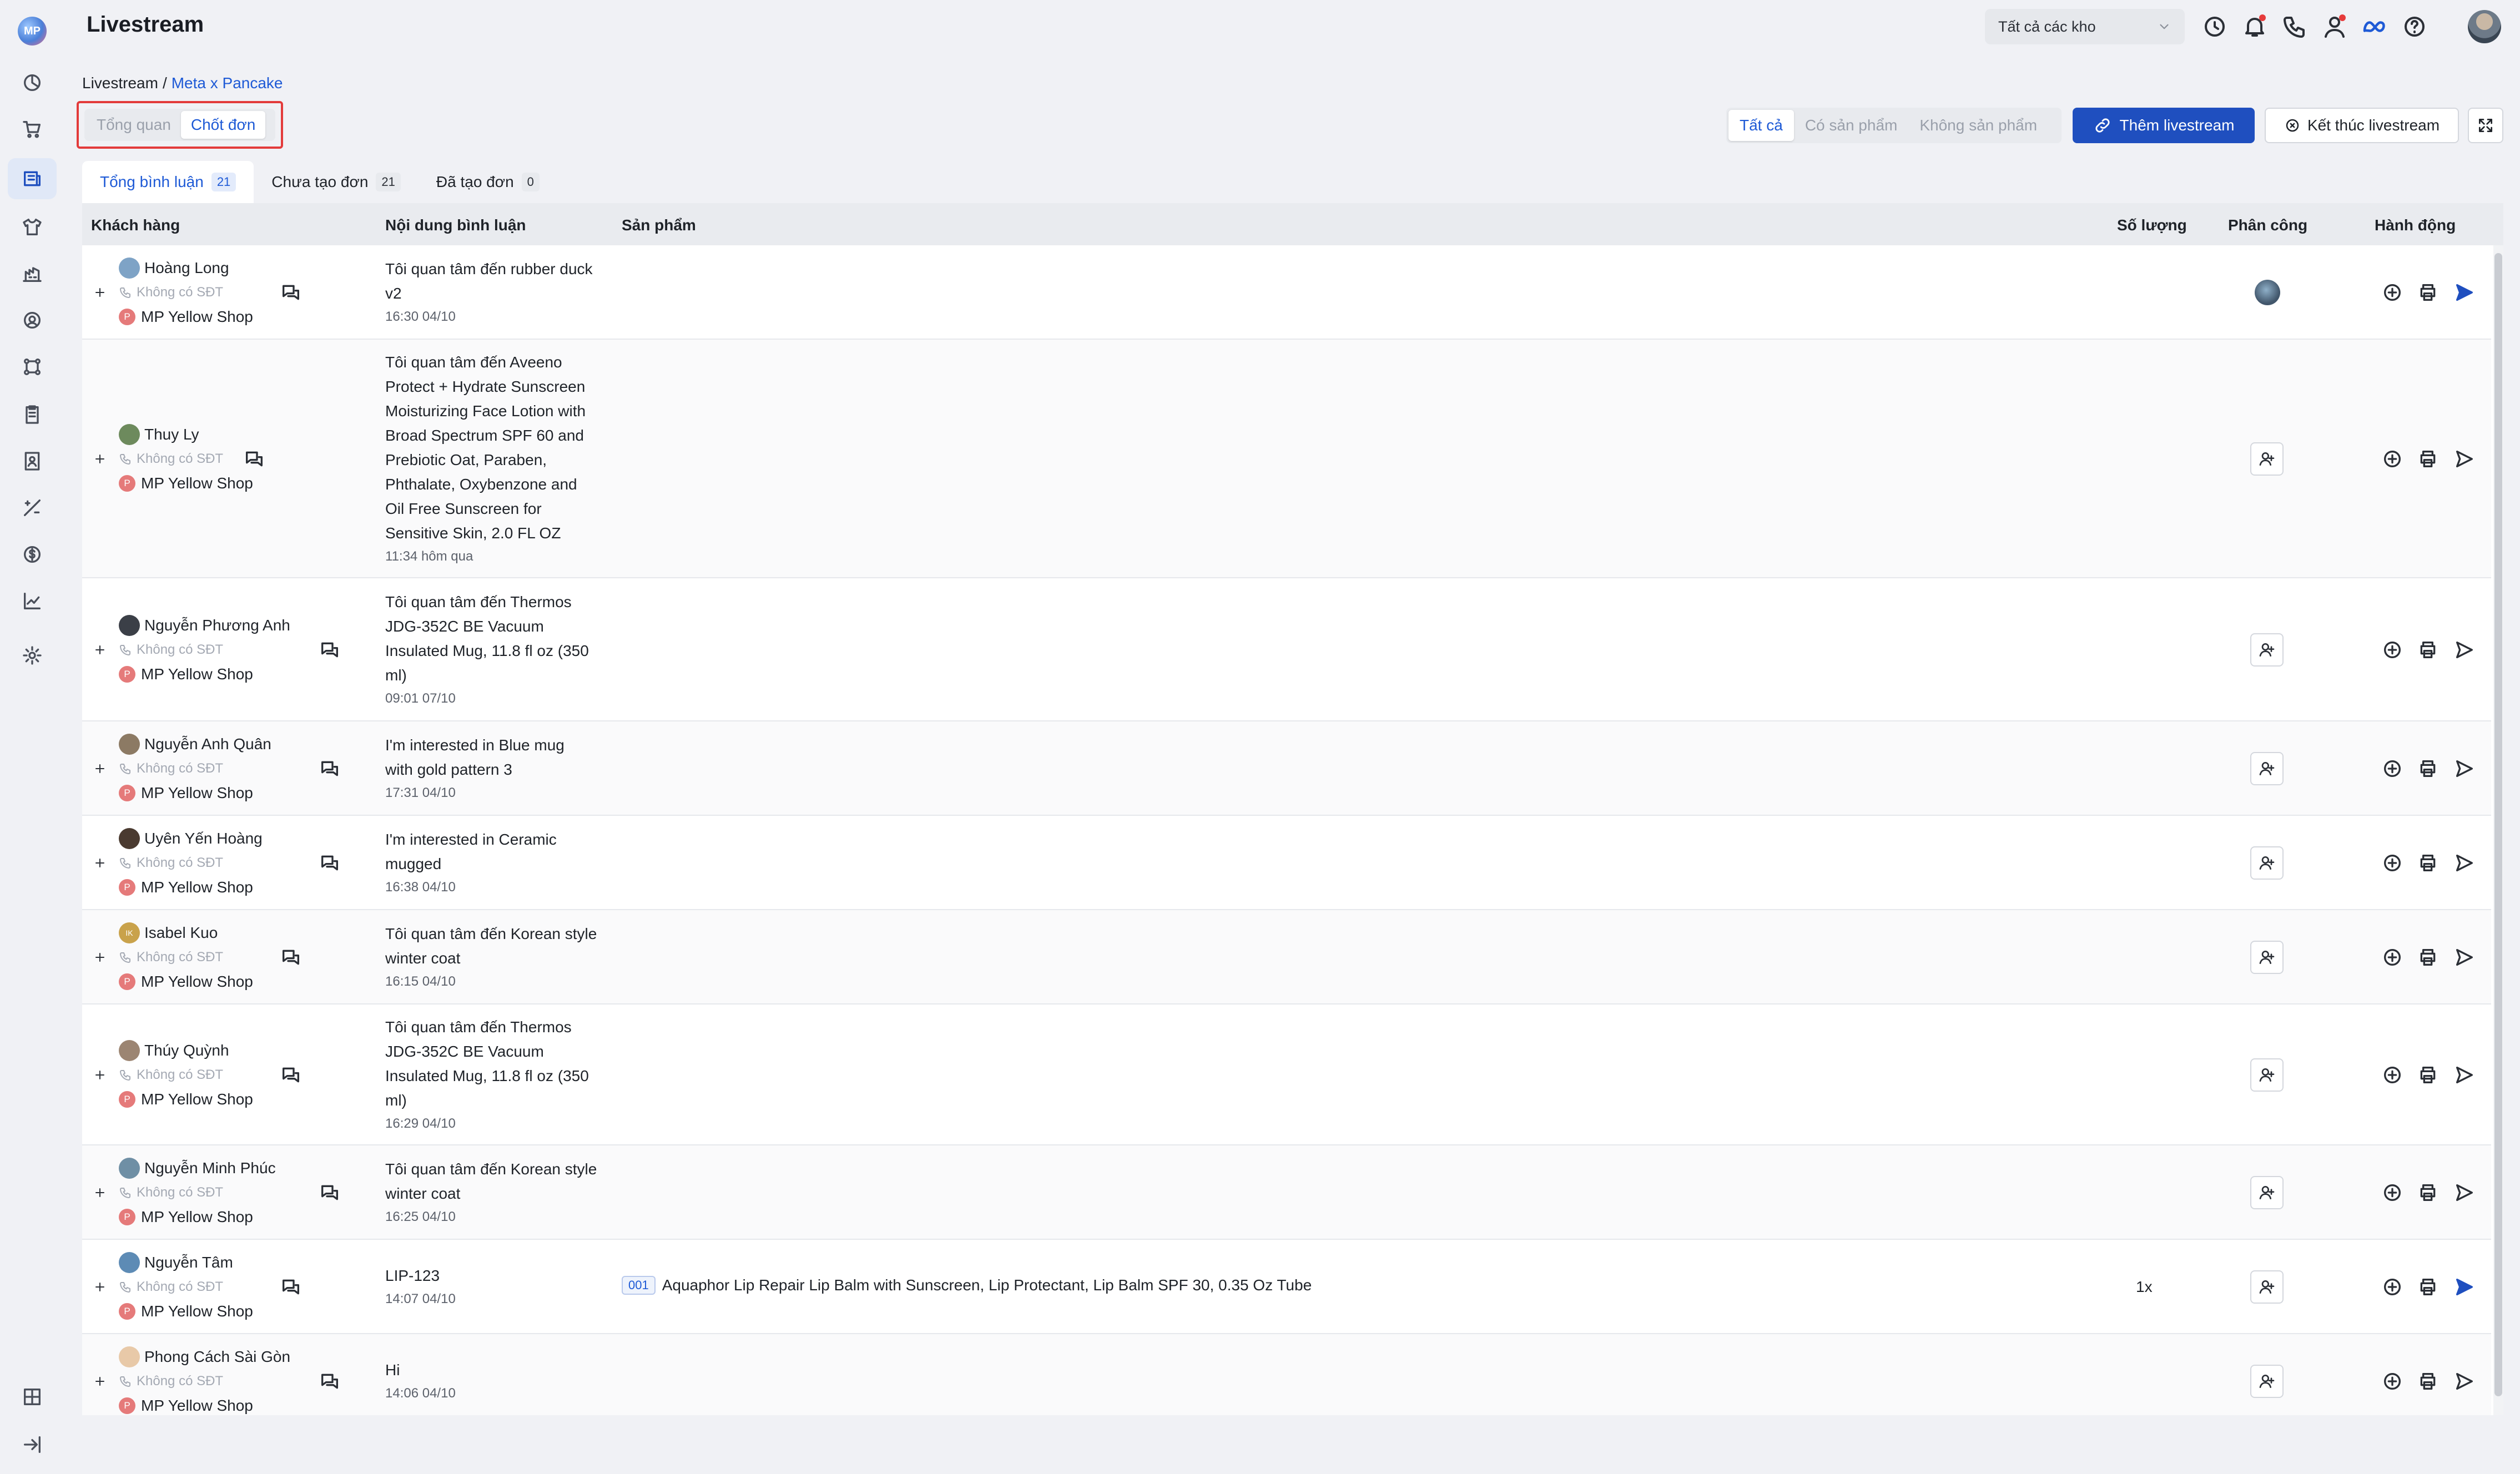 The height and width of the screenshot is (1474, 2520). Describe the element at coordinates (188, 1262) in the screenshot. I see `customer-name: Nguyễn Tâm` at that location.